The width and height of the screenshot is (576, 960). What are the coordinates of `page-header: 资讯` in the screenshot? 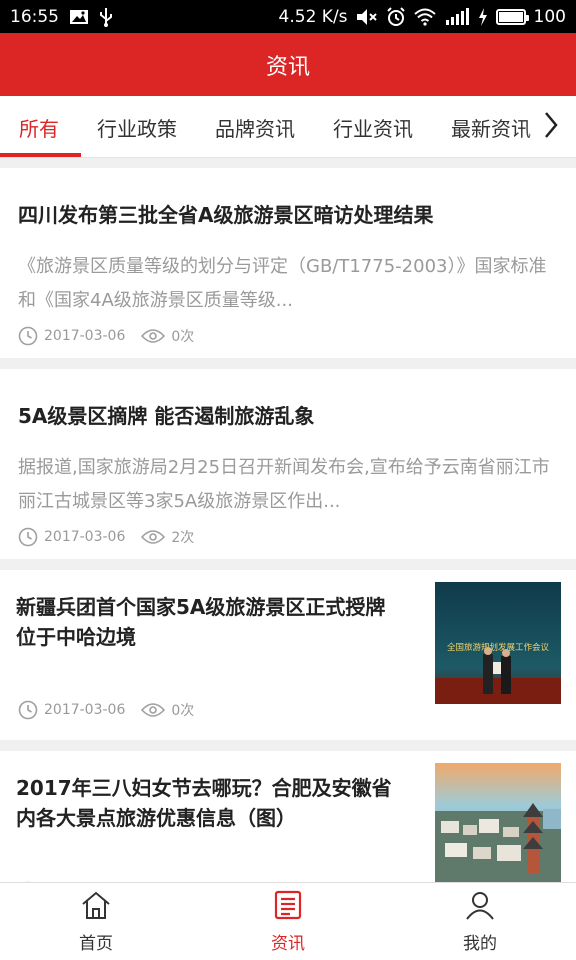 It's located at (288, 64).